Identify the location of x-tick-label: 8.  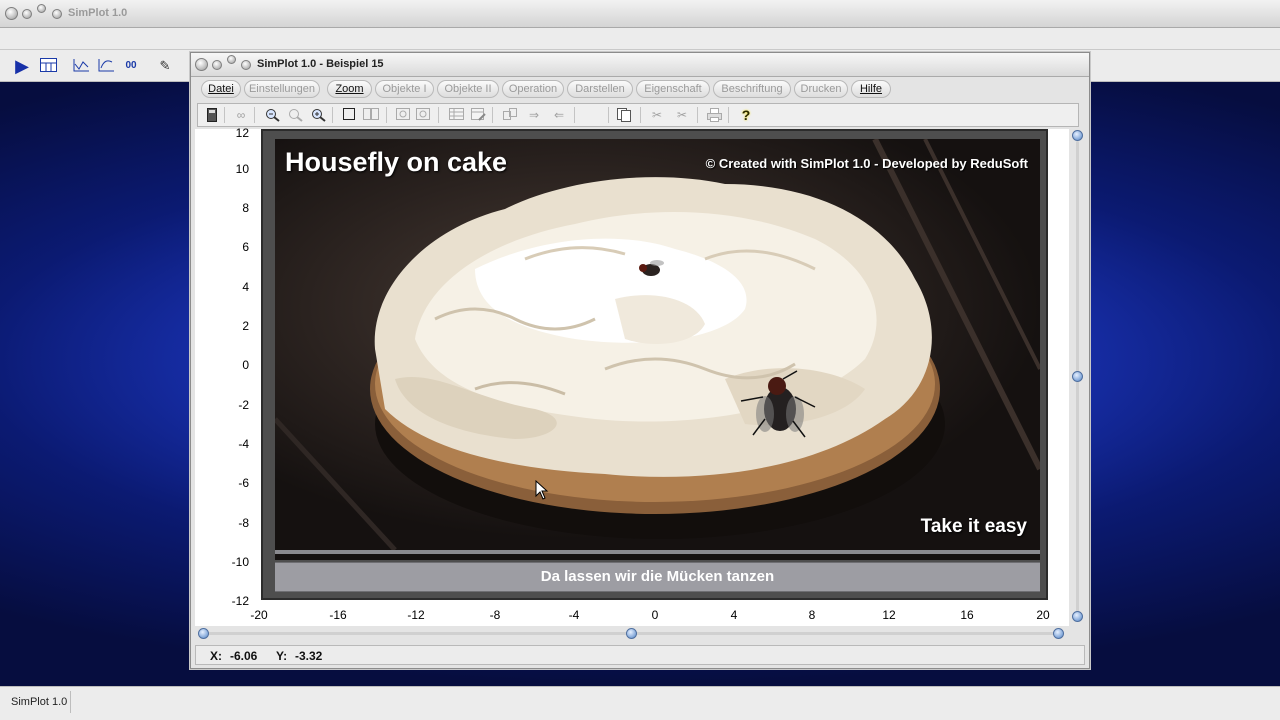
(812, 615).